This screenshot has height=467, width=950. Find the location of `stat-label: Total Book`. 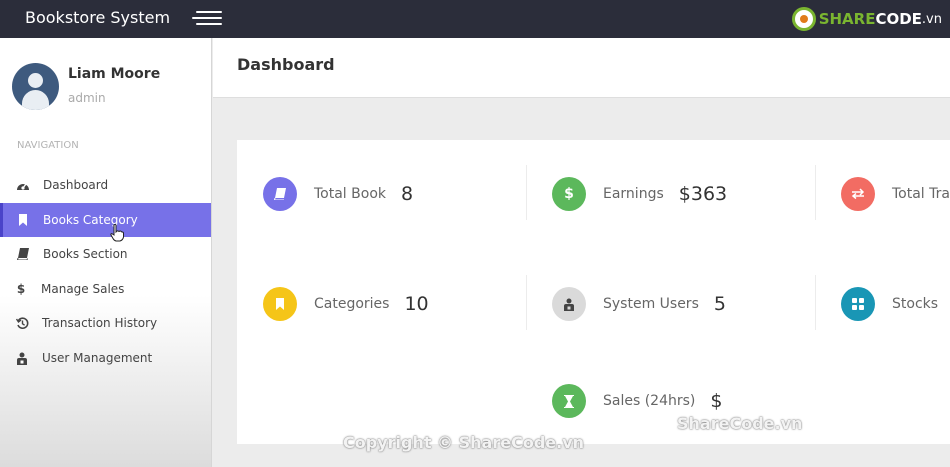

stat-label: Total Book is located at coordinates (350, 194).